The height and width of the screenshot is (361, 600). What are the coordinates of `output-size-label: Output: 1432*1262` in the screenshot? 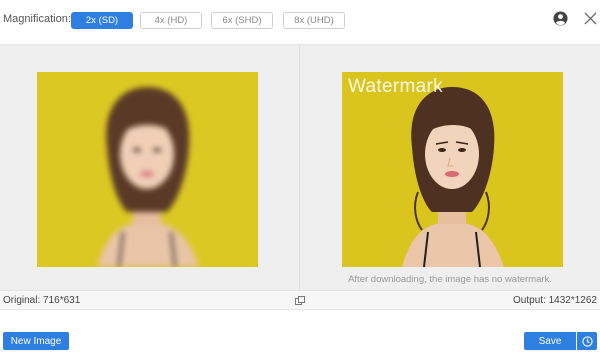 It's located at (555, 300).